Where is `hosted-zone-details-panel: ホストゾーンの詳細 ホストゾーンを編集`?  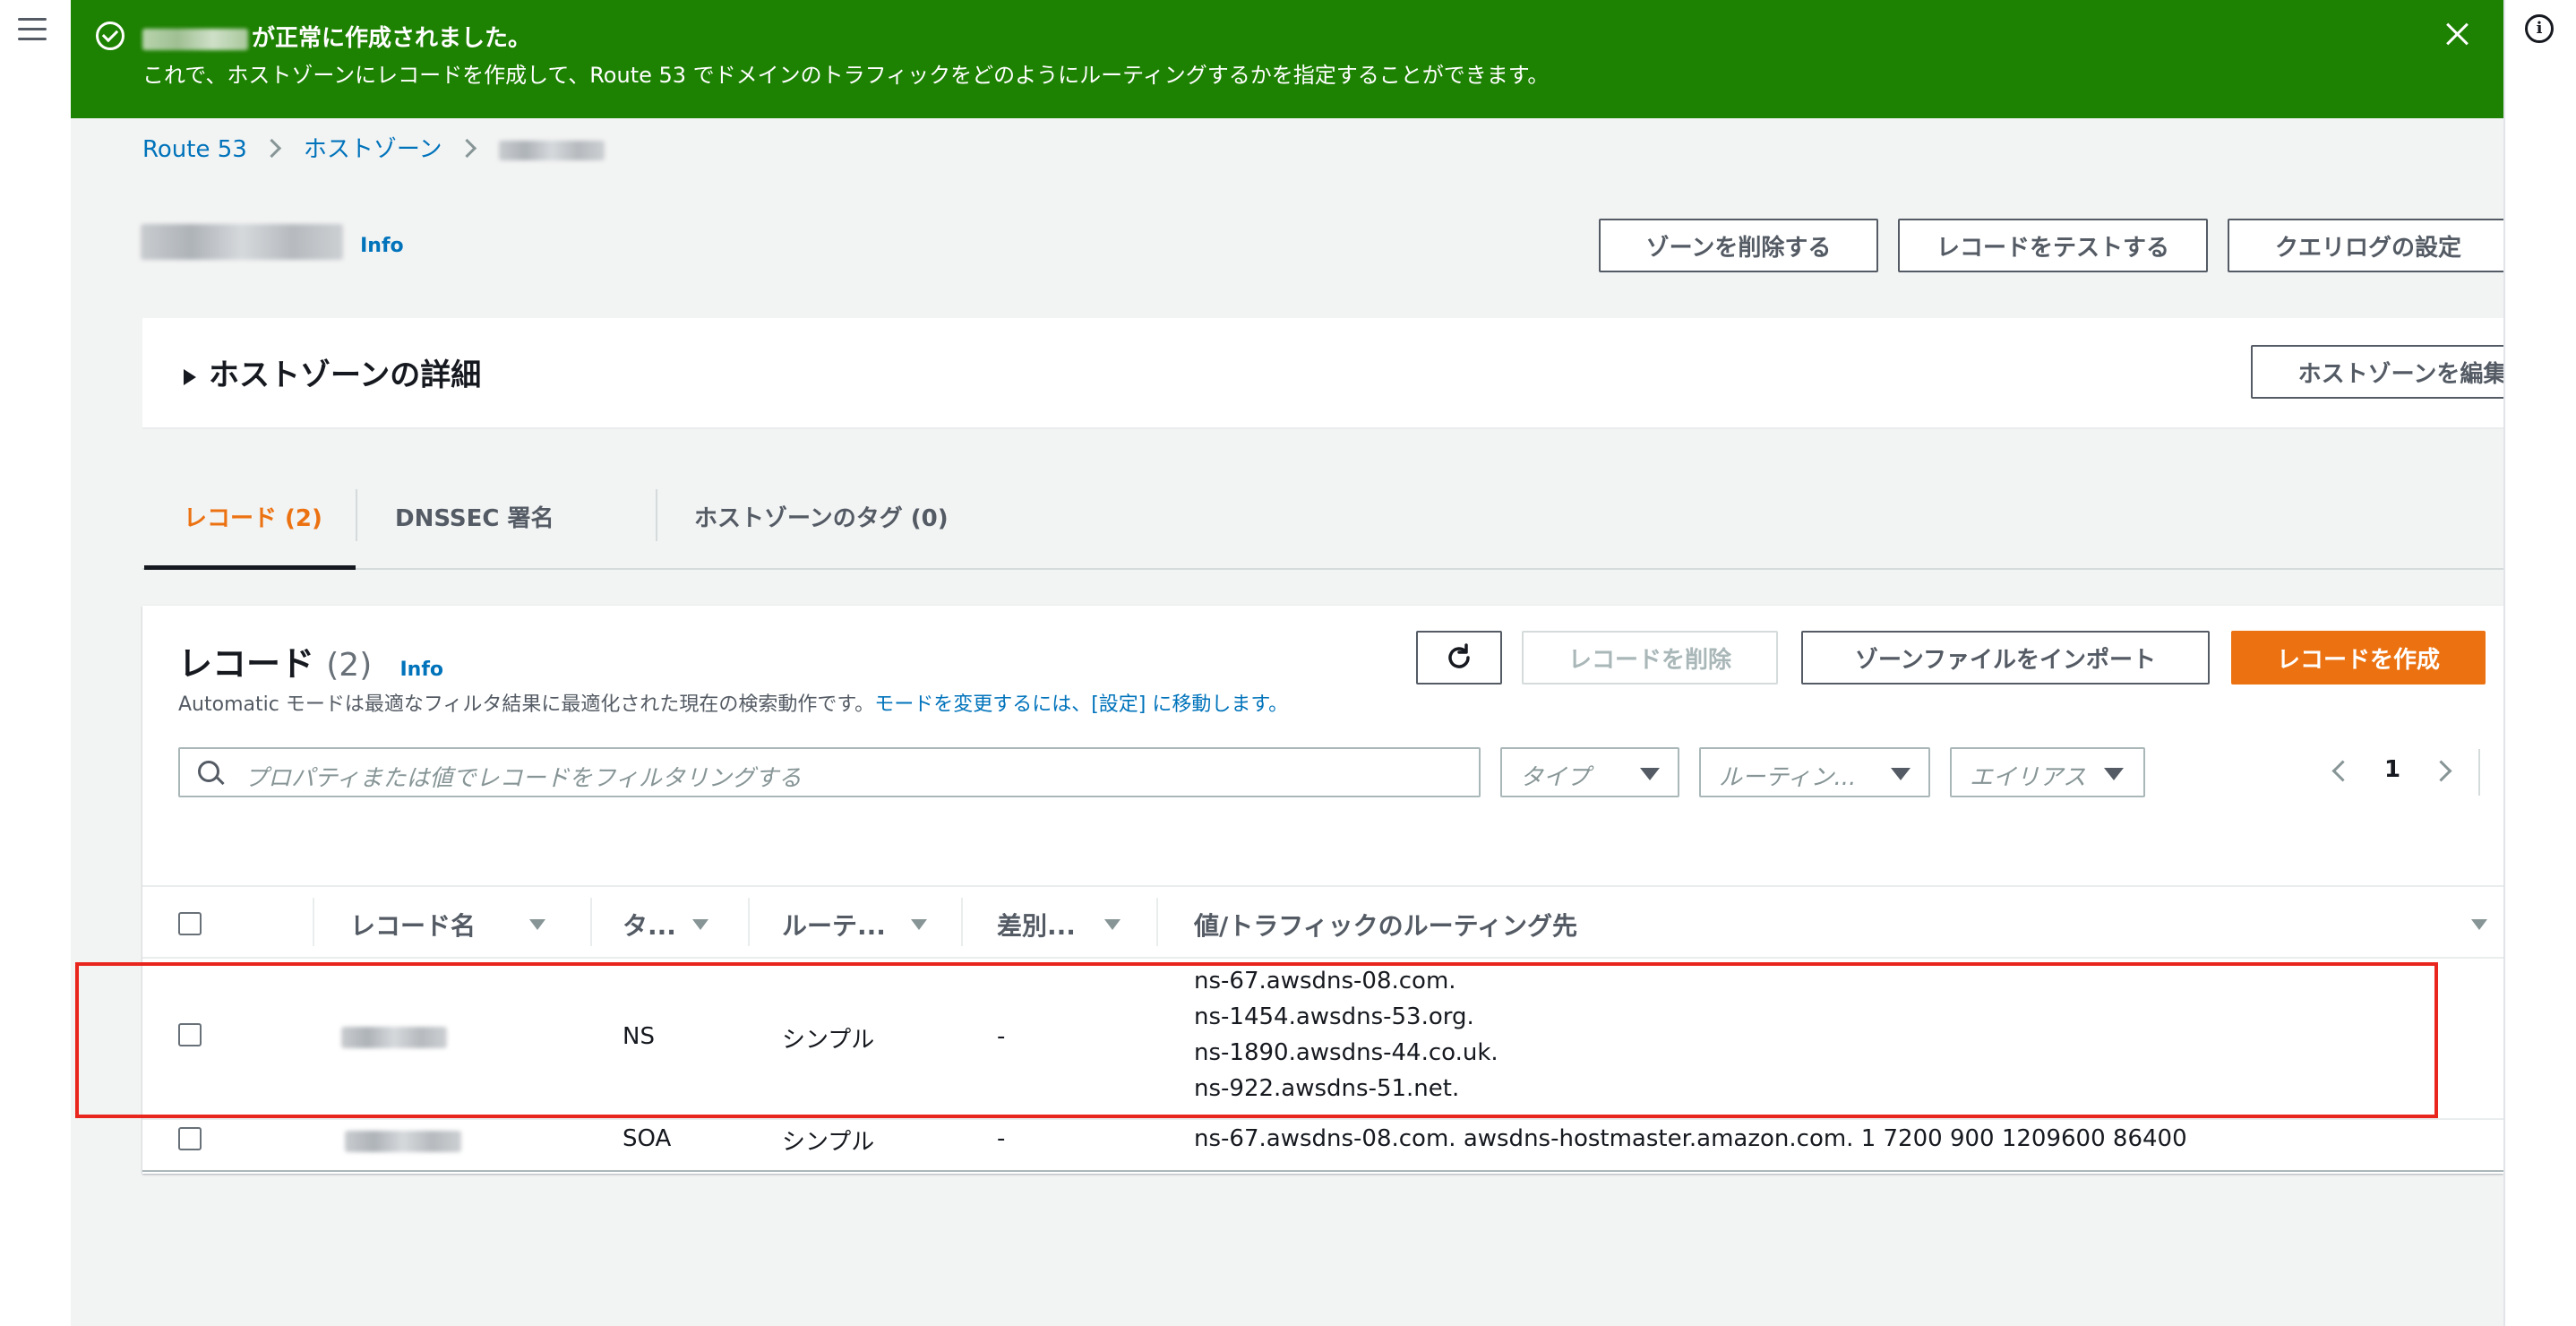
hosted-zone-details-panel: ホストゾーンの詳細 ホストゾーンを編集 is located at coordinates (1348, 373).